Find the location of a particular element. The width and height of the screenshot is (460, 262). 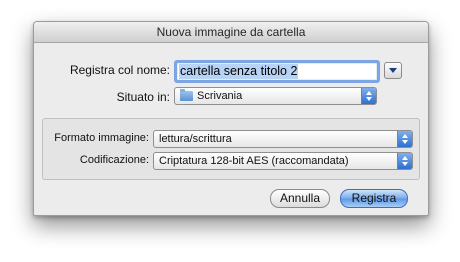

cancel-button: Annulla is located at coordinates (300, 198).